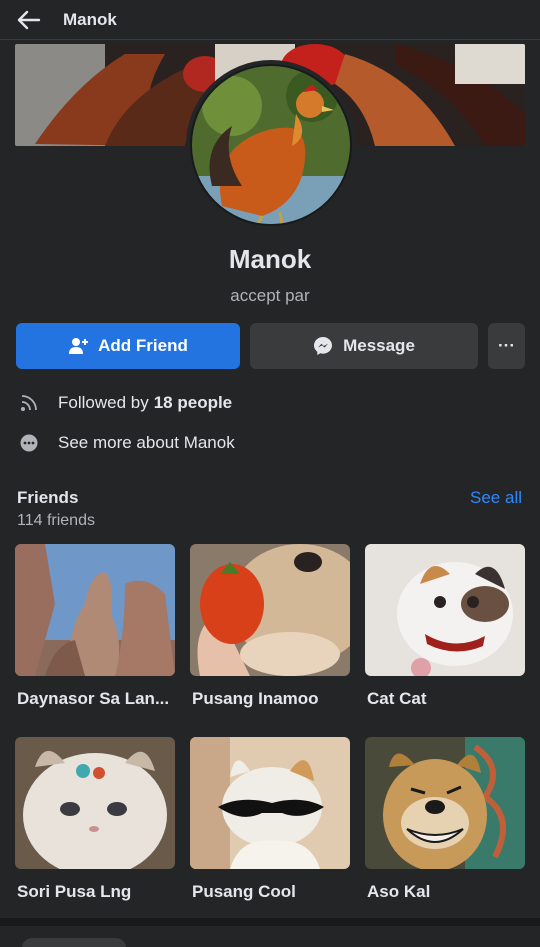 The width and height of the screenshot is (540, 947). I want to click on section-divider, so click(270, 922).